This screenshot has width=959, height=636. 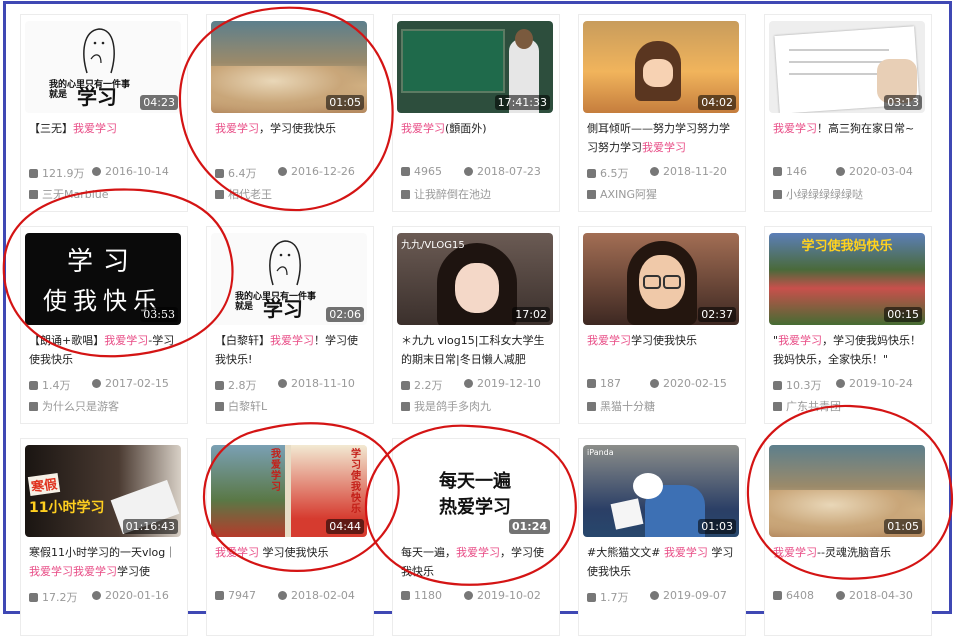 What do you see at coordinates (290, 564) in the screenshot?
I see `video-title: 我爱学习 学习使我快乐` at bounding box center [290, 564].